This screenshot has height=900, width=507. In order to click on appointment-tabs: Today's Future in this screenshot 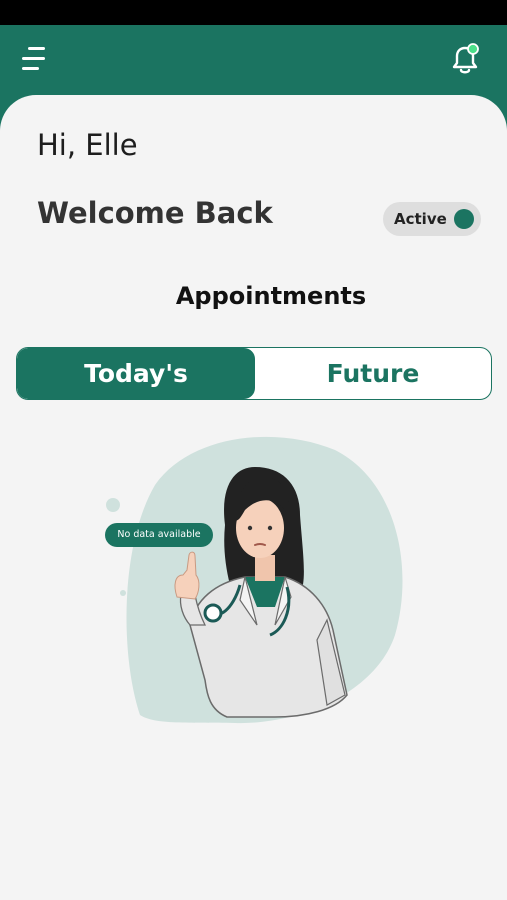, I will do `click(254, 373)`.